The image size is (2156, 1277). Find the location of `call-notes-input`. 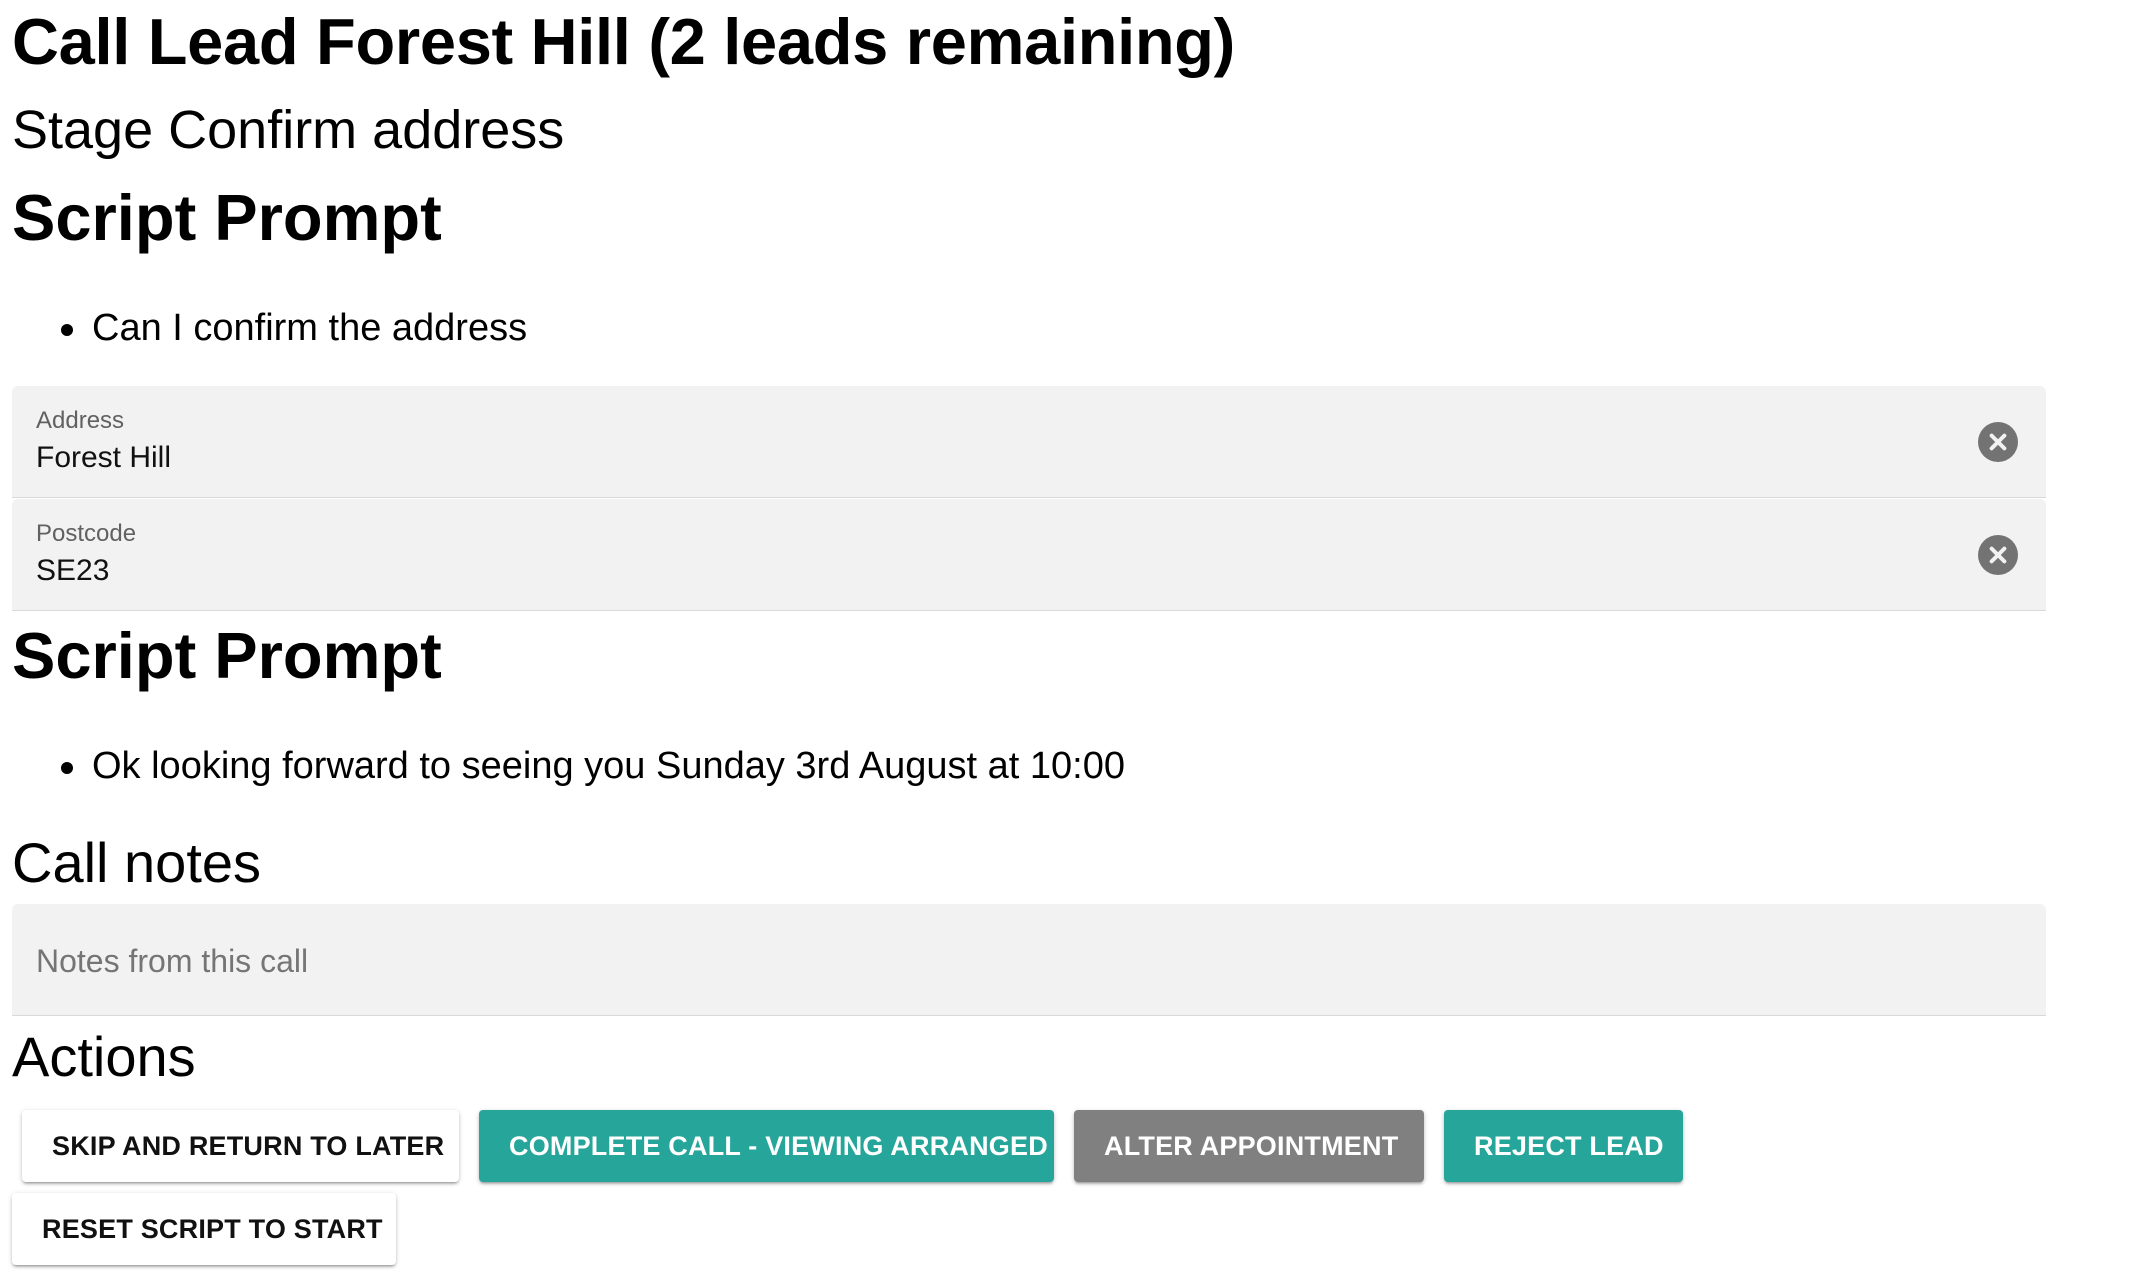

call-notes-input is located at coordinates (1026, 962).